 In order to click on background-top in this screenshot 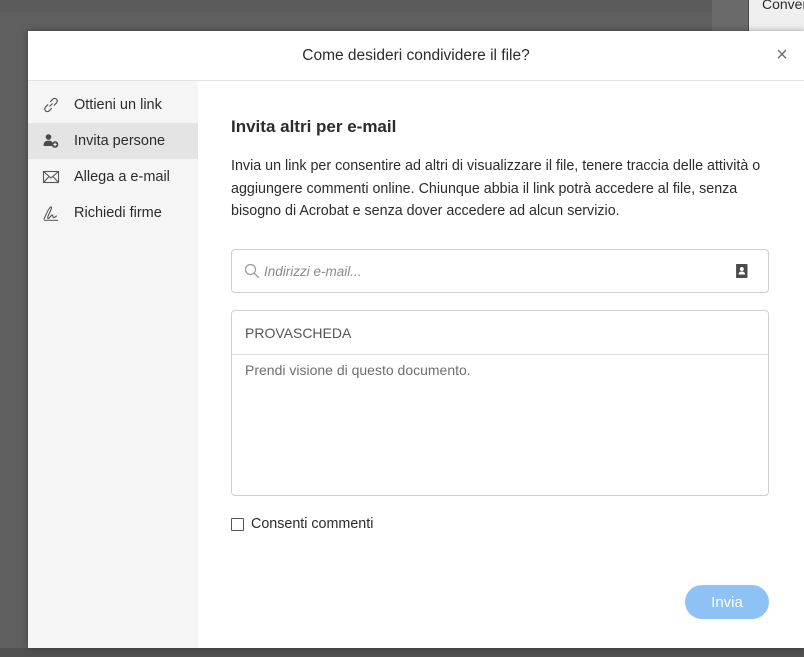, I will do `click(402, 6)`.